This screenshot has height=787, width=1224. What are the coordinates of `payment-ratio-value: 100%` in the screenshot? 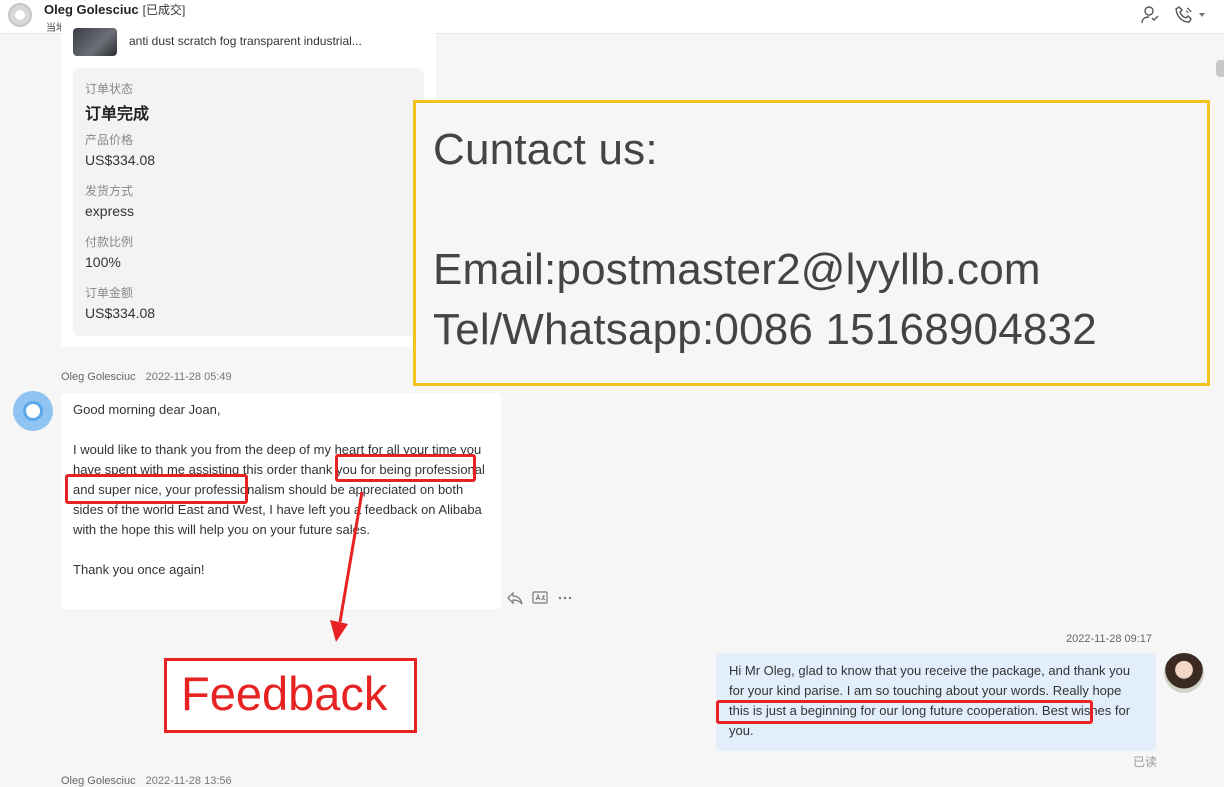 It's located at (103, 262).